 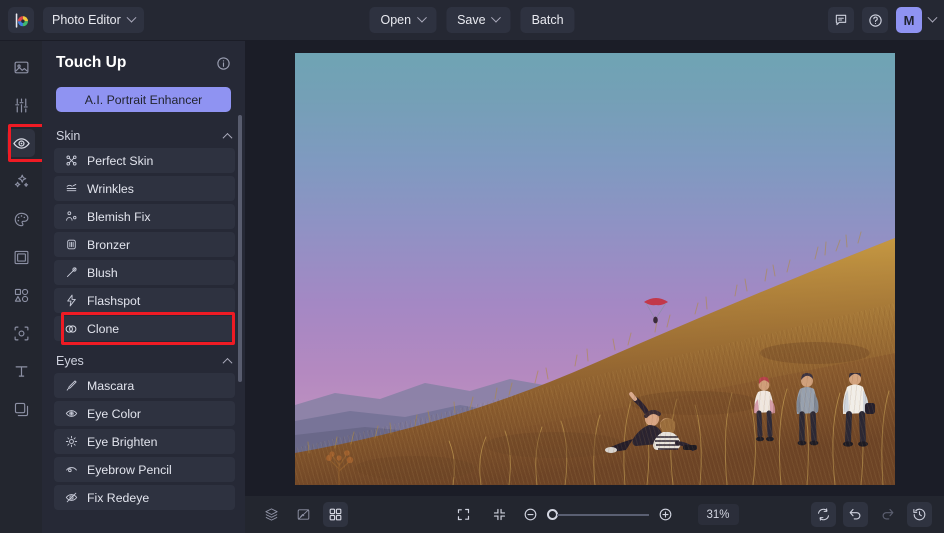 I want to click on tool-label: Eyebrow Pencil, so click(x=129, y=469).